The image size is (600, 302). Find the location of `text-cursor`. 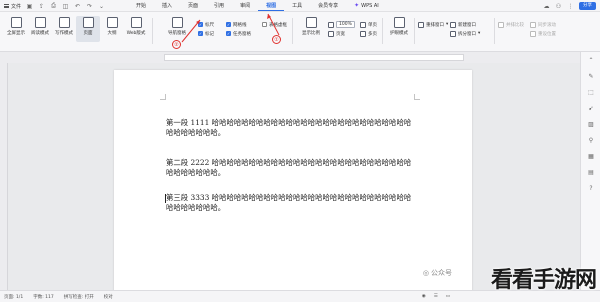

text-cursor is located at coordinates (165, 198).